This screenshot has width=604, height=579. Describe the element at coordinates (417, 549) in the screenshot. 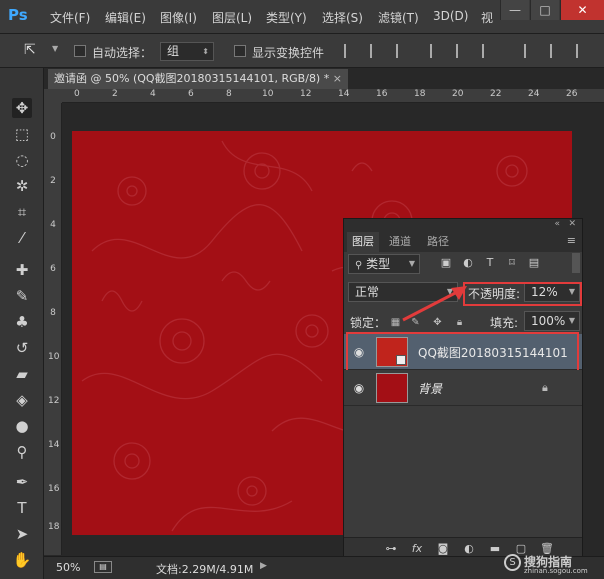

I see `layer-style-icon: fx` at that location.